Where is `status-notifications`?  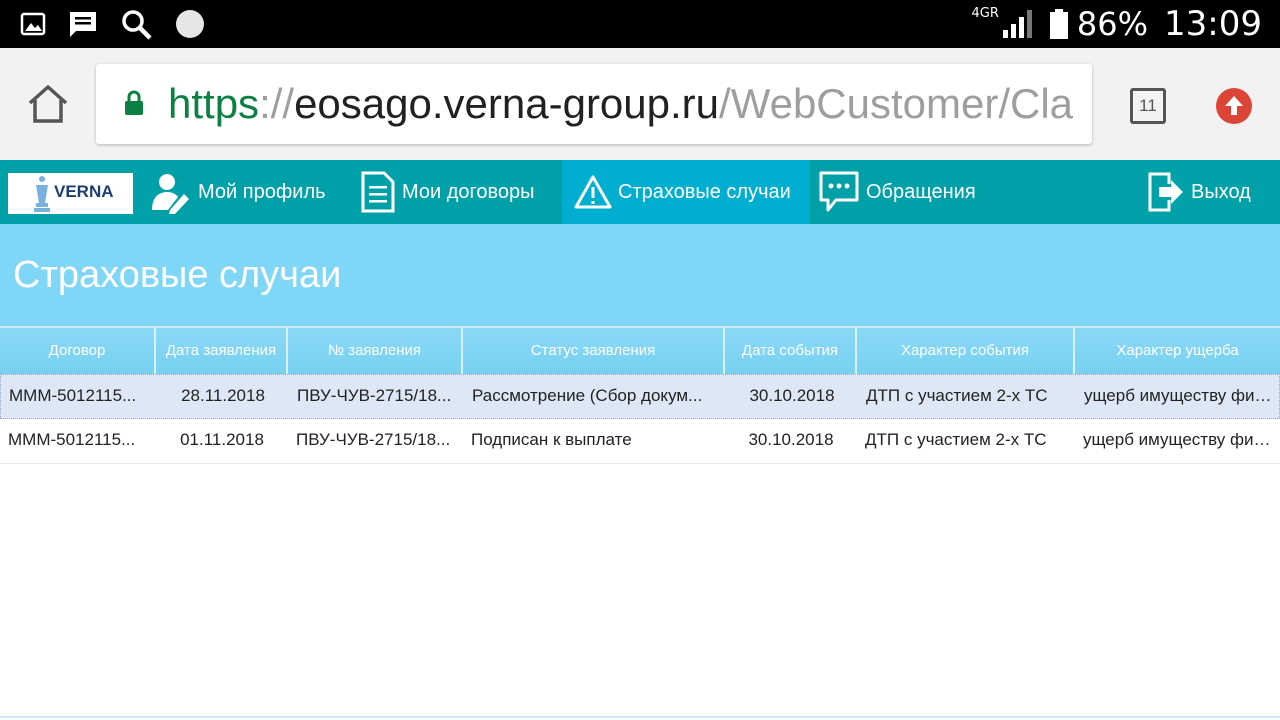
status-notifications is located at coordinates (124, 24).